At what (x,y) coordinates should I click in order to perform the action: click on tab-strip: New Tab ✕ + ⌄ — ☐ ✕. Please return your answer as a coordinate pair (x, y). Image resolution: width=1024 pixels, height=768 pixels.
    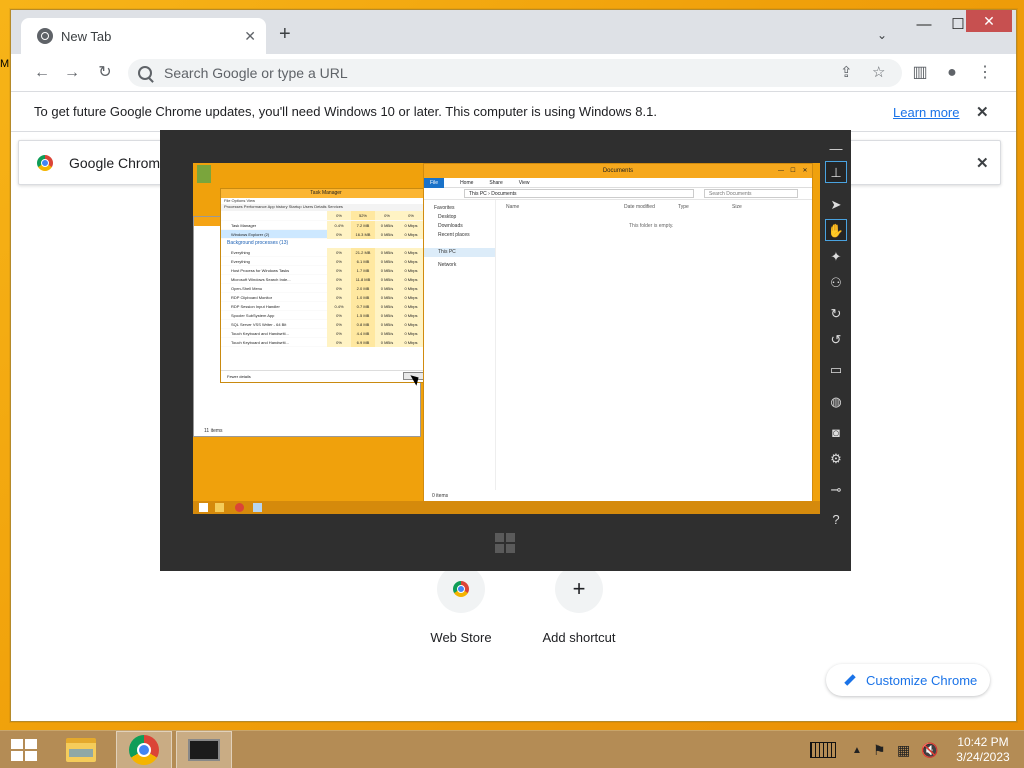
    Looking at the image, I should click on (513, 32).